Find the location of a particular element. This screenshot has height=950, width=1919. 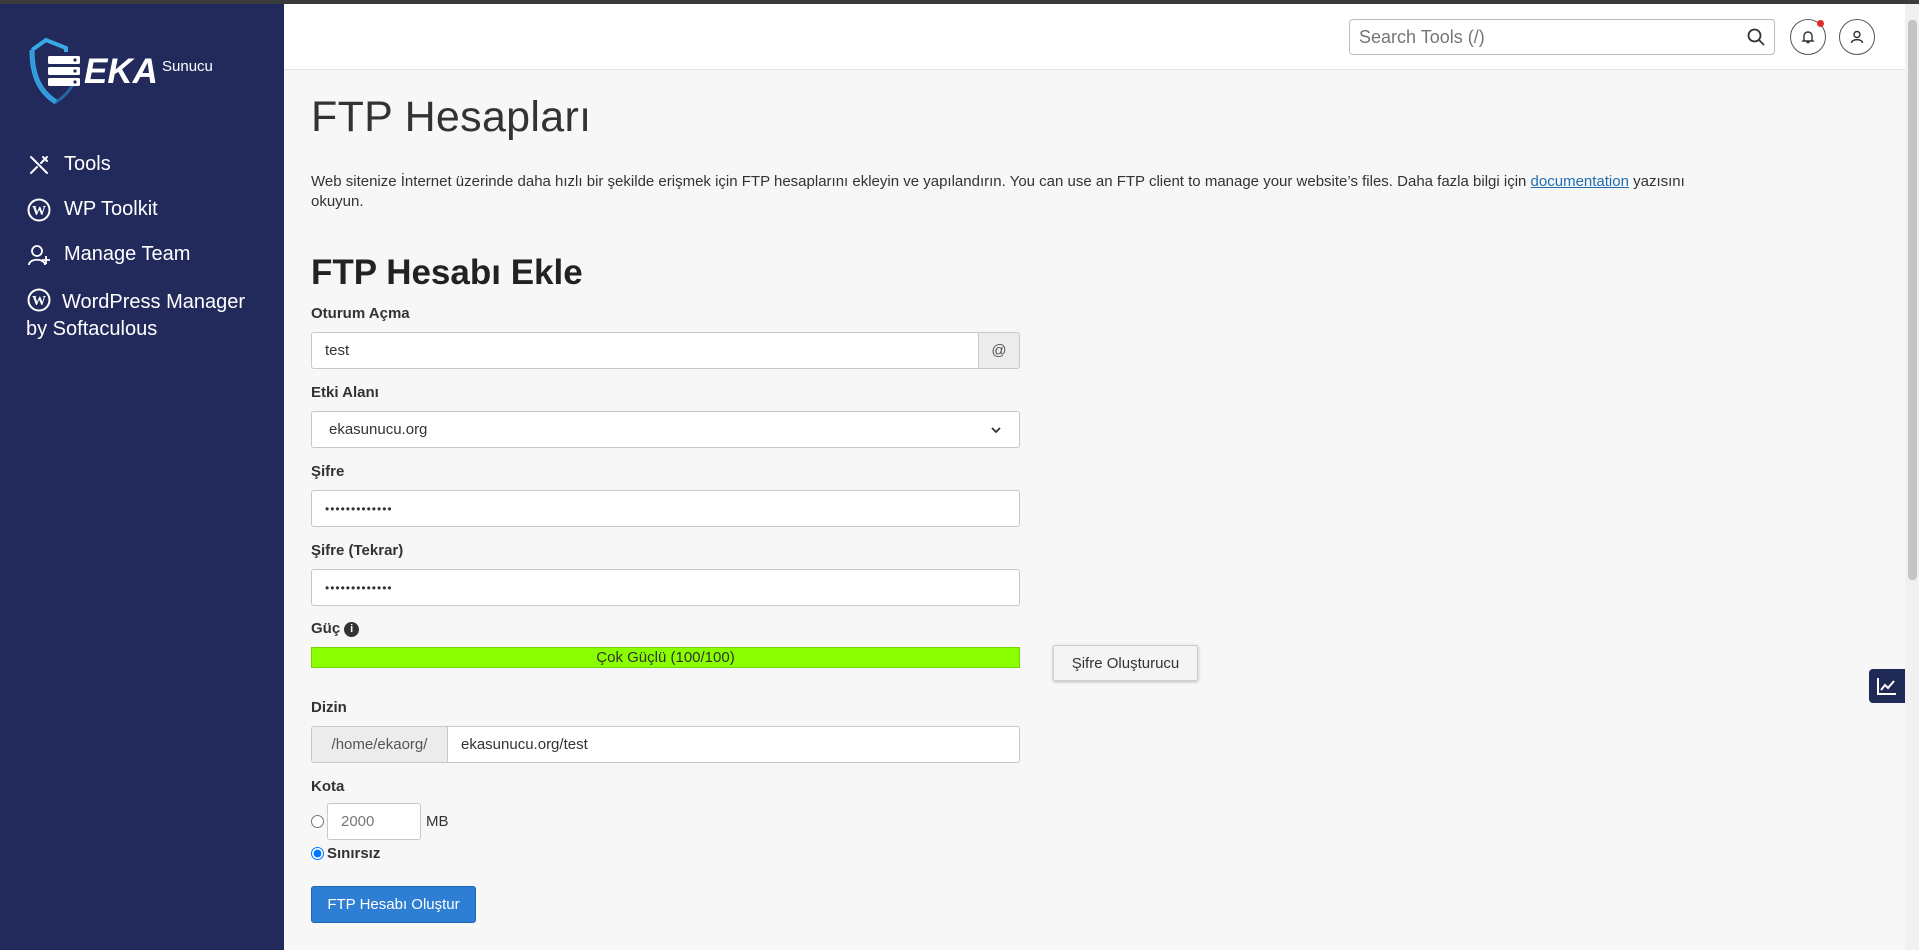

domain-select: ekasunucu.org is located at coordinates (665, 429).